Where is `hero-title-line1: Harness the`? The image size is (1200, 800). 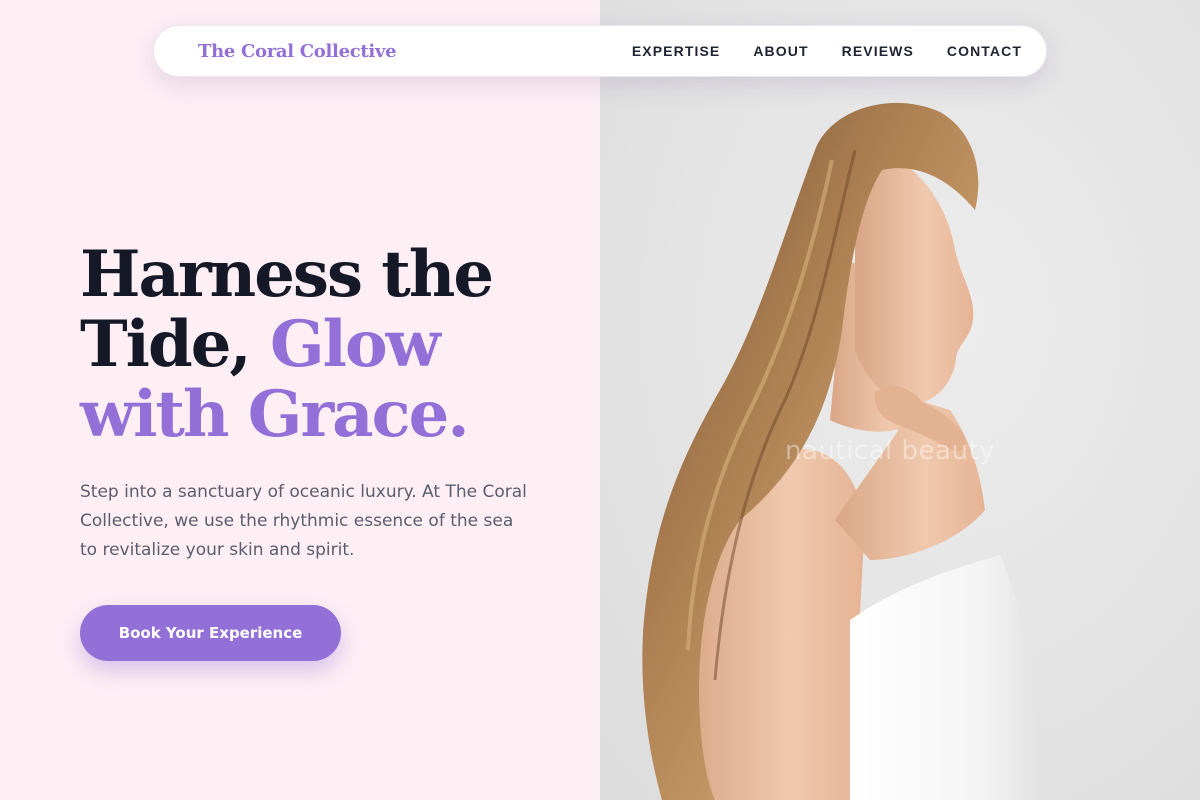
hero-title-line1: Harness the is located at coordinates (287, 274).